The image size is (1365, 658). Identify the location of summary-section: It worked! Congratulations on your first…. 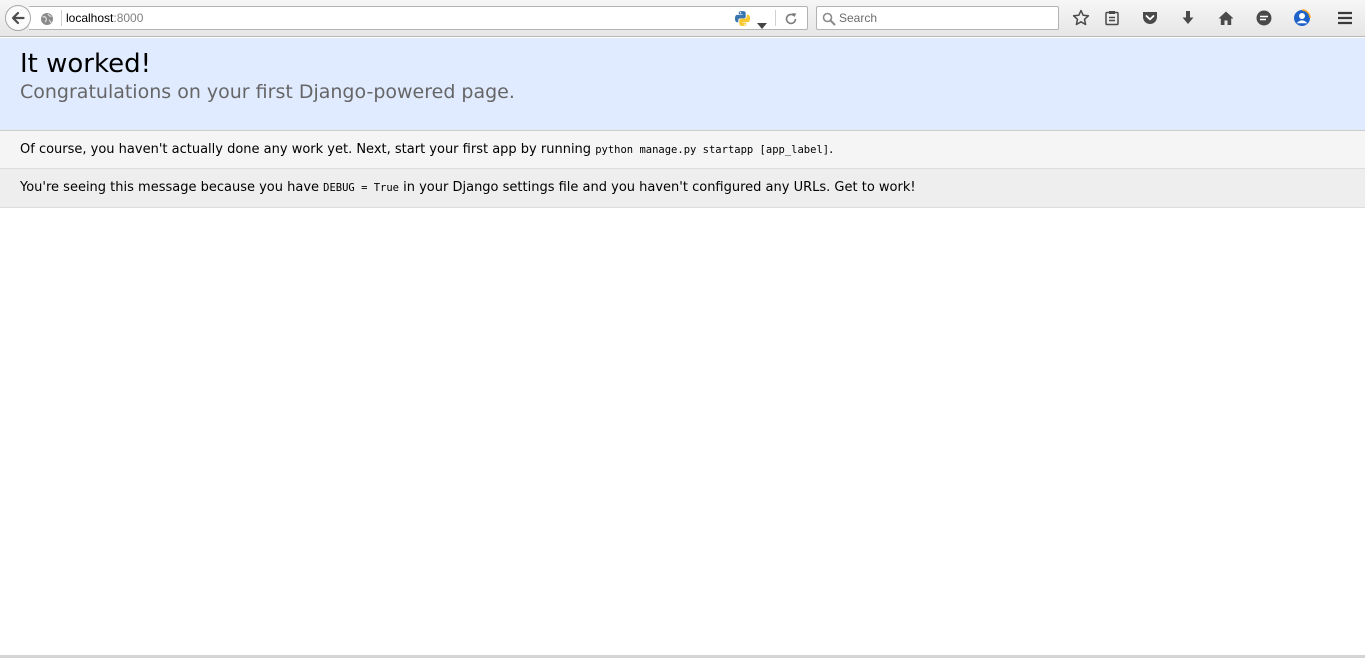
(682, 84).